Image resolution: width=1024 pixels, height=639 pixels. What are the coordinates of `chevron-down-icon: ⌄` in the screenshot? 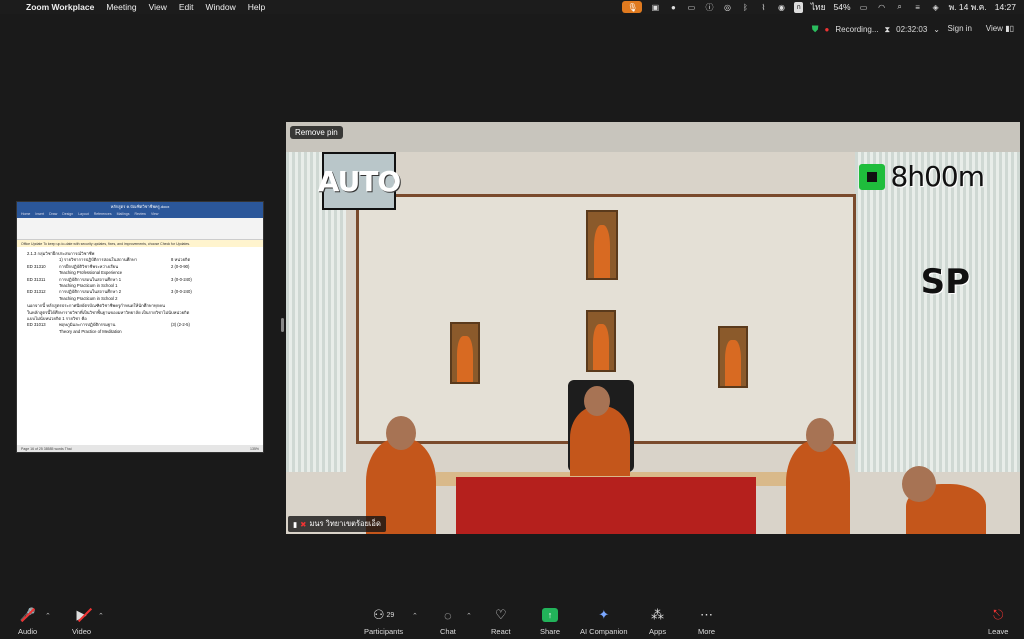 It's located at (936, 29).